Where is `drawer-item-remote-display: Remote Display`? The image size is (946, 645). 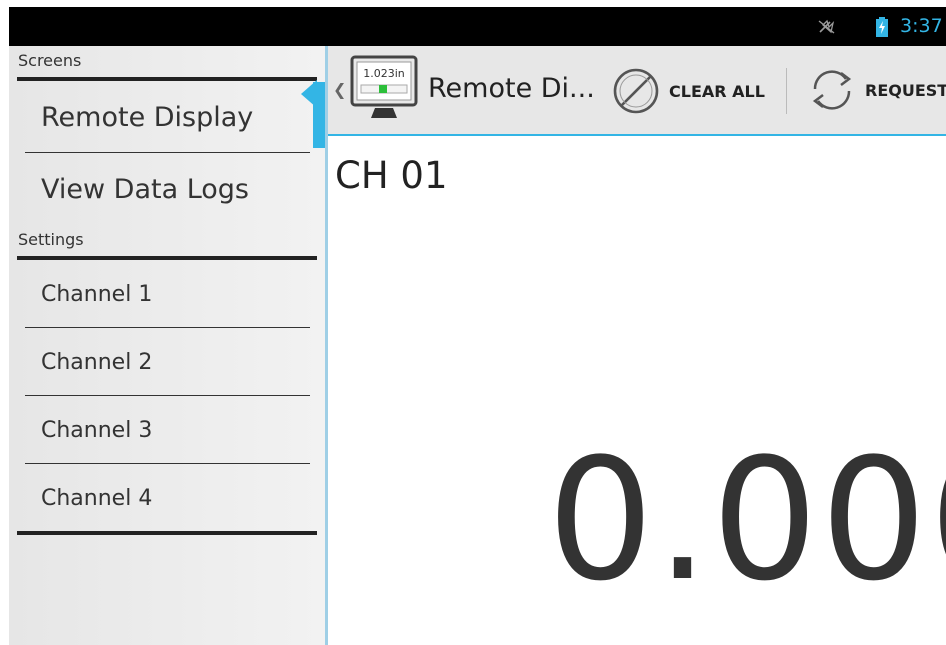
drawer-item-remote-display: Remote Display is located at coordinates (167, 117).